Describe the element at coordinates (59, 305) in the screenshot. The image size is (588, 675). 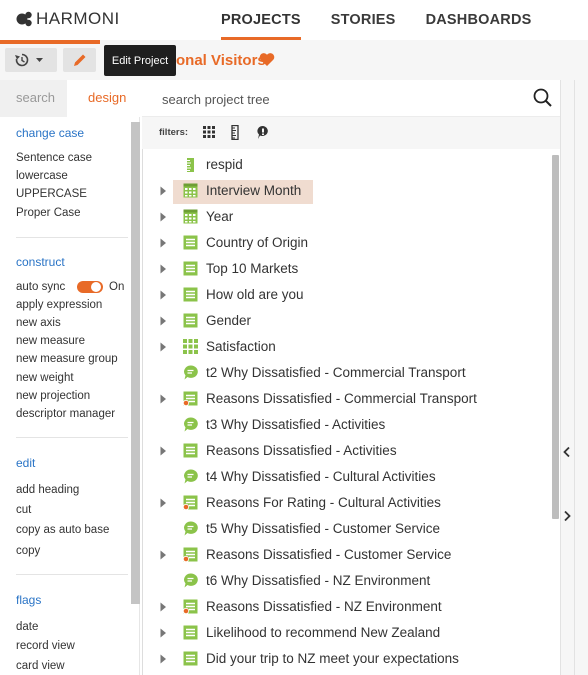
I see `apply-expression-action: apply expression` at that location.